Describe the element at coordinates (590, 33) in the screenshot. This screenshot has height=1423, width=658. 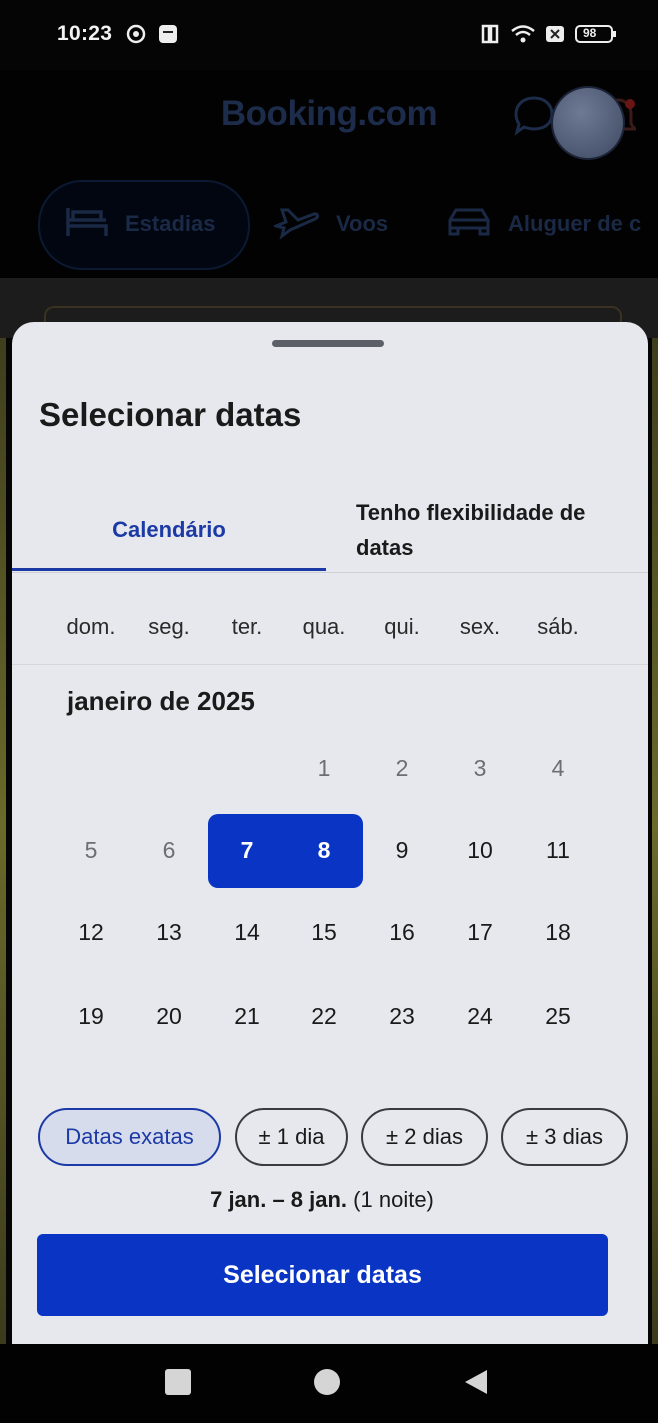
I see `battery-level: 98` at that location.